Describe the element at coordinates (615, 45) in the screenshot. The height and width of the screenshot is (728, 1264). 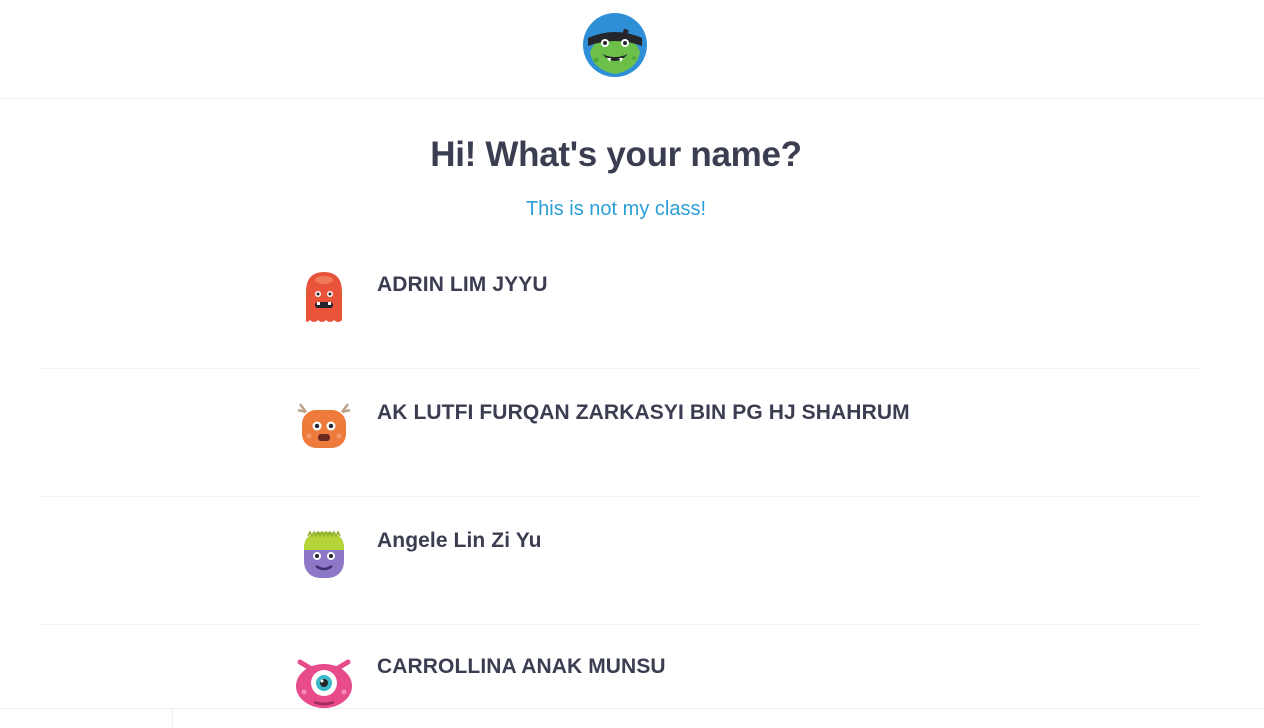
I see `classdojo-logo-icon` at that location.